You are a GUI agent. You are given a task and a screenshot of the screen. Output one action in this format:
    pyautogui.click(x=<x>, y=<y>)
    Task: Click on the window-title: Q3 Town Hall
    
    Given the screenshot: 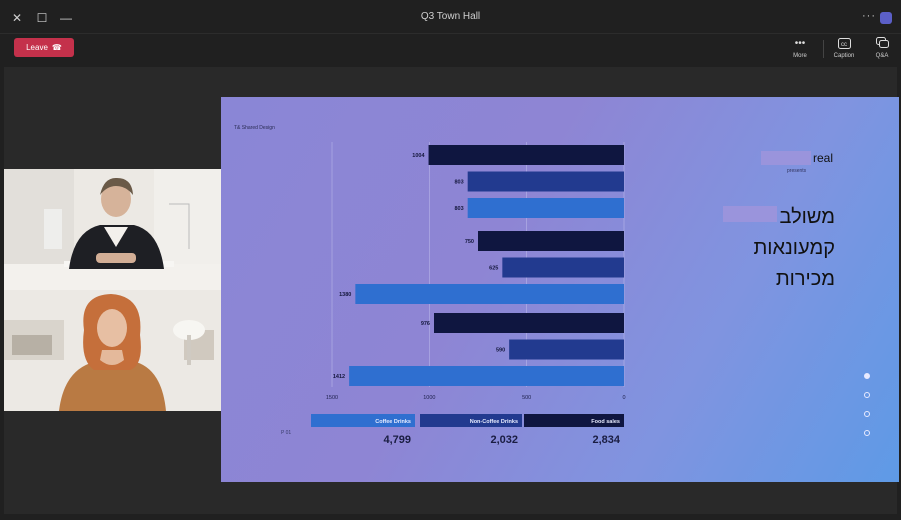 What is the action you would take?
    pyautogui.click(x=450, y=16)
    